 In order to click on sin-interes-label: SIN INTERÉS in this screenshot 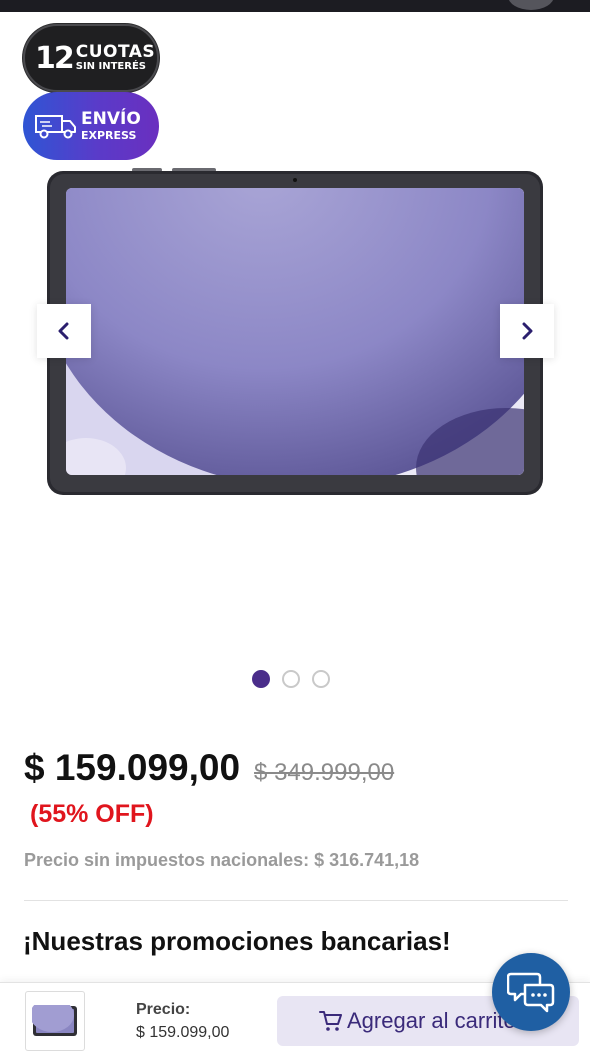, I will do `click(110, 66)`.